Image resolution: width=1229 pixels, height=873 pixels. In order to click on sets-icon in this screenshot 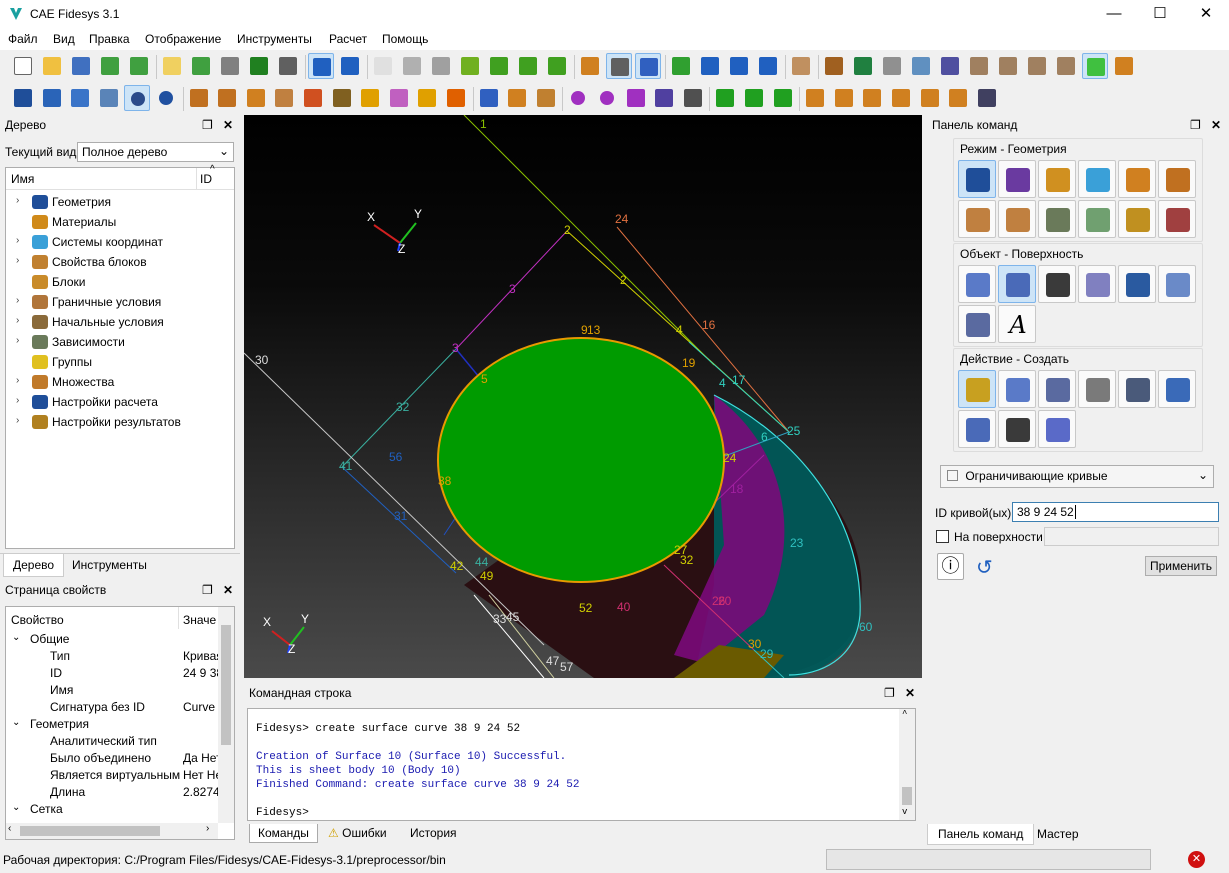, I will do `click(1177, 179)`.